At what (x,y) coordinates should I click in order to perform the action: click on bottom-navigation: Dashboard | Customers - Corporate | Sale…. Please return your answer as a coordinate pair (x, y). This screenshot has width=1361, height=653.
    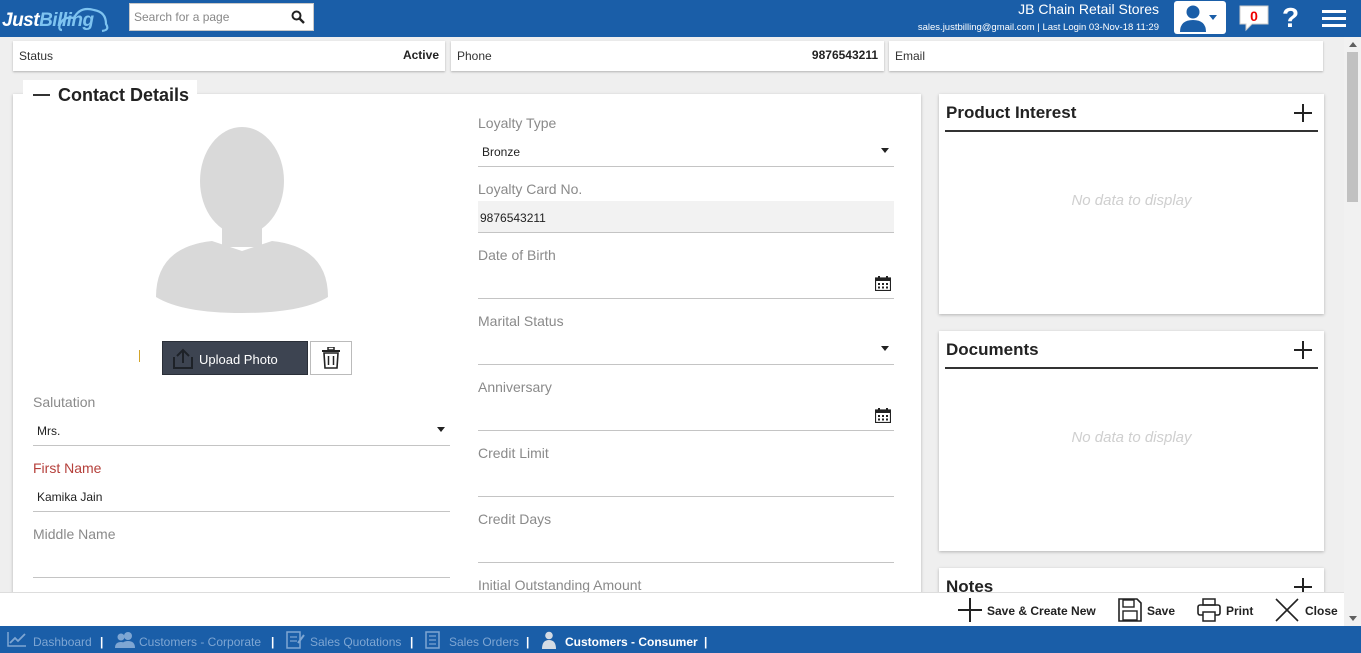
    Looking at the image, I should click on (680, 639).